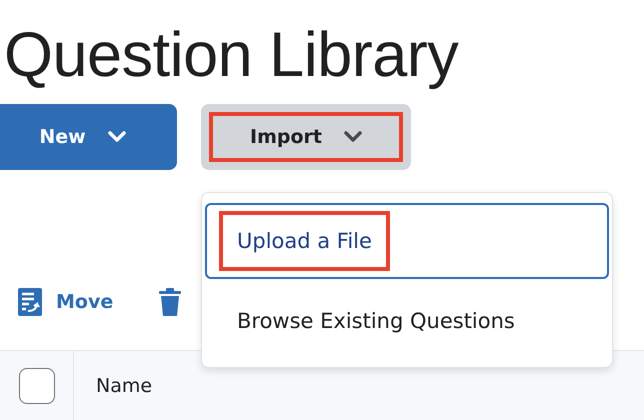 The width and height of the screenshot is (644, 420). What do you see at coordinates (36, 386) in the screenshot?
I see `checkbox` at bounding box center [36, 386].